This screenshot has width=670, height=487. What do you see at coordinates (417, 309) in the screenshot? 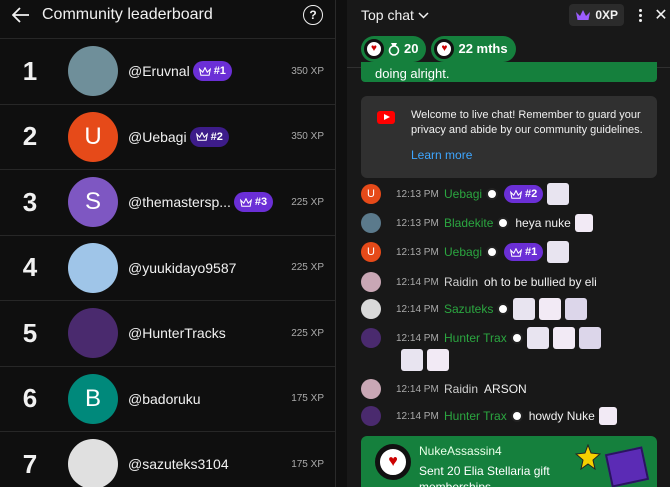
I see `message-timestamp: 12:14 PM` at bounding box center [417, 309].